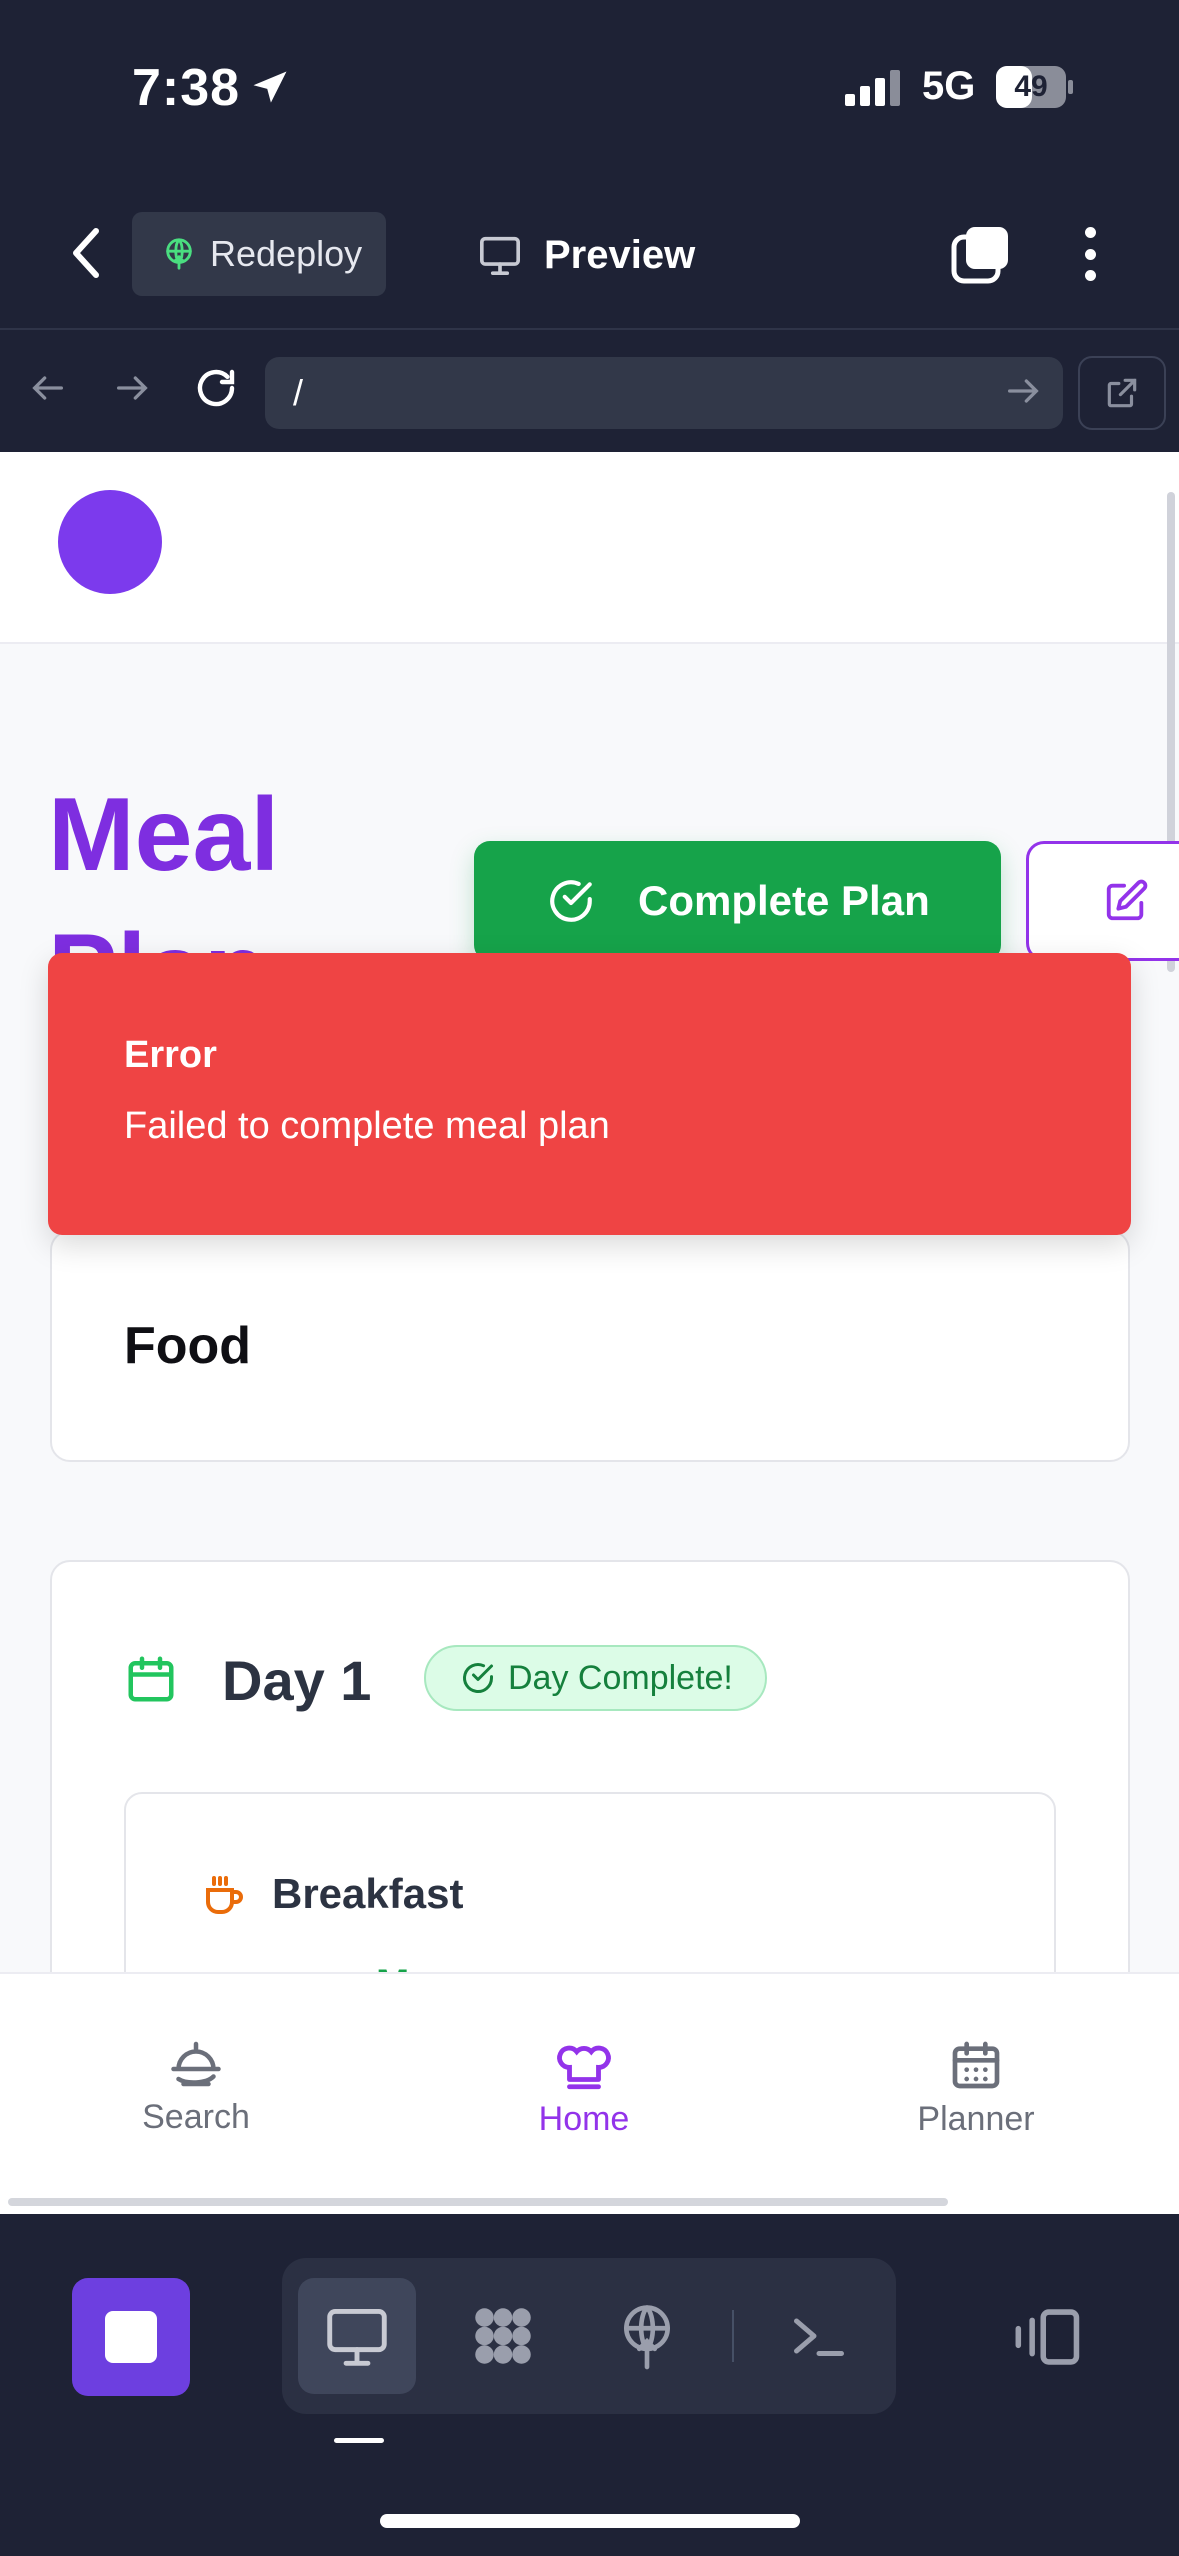 The image size is (1179, 2556). I want to click on browser-forward-button, so click(132, 388).